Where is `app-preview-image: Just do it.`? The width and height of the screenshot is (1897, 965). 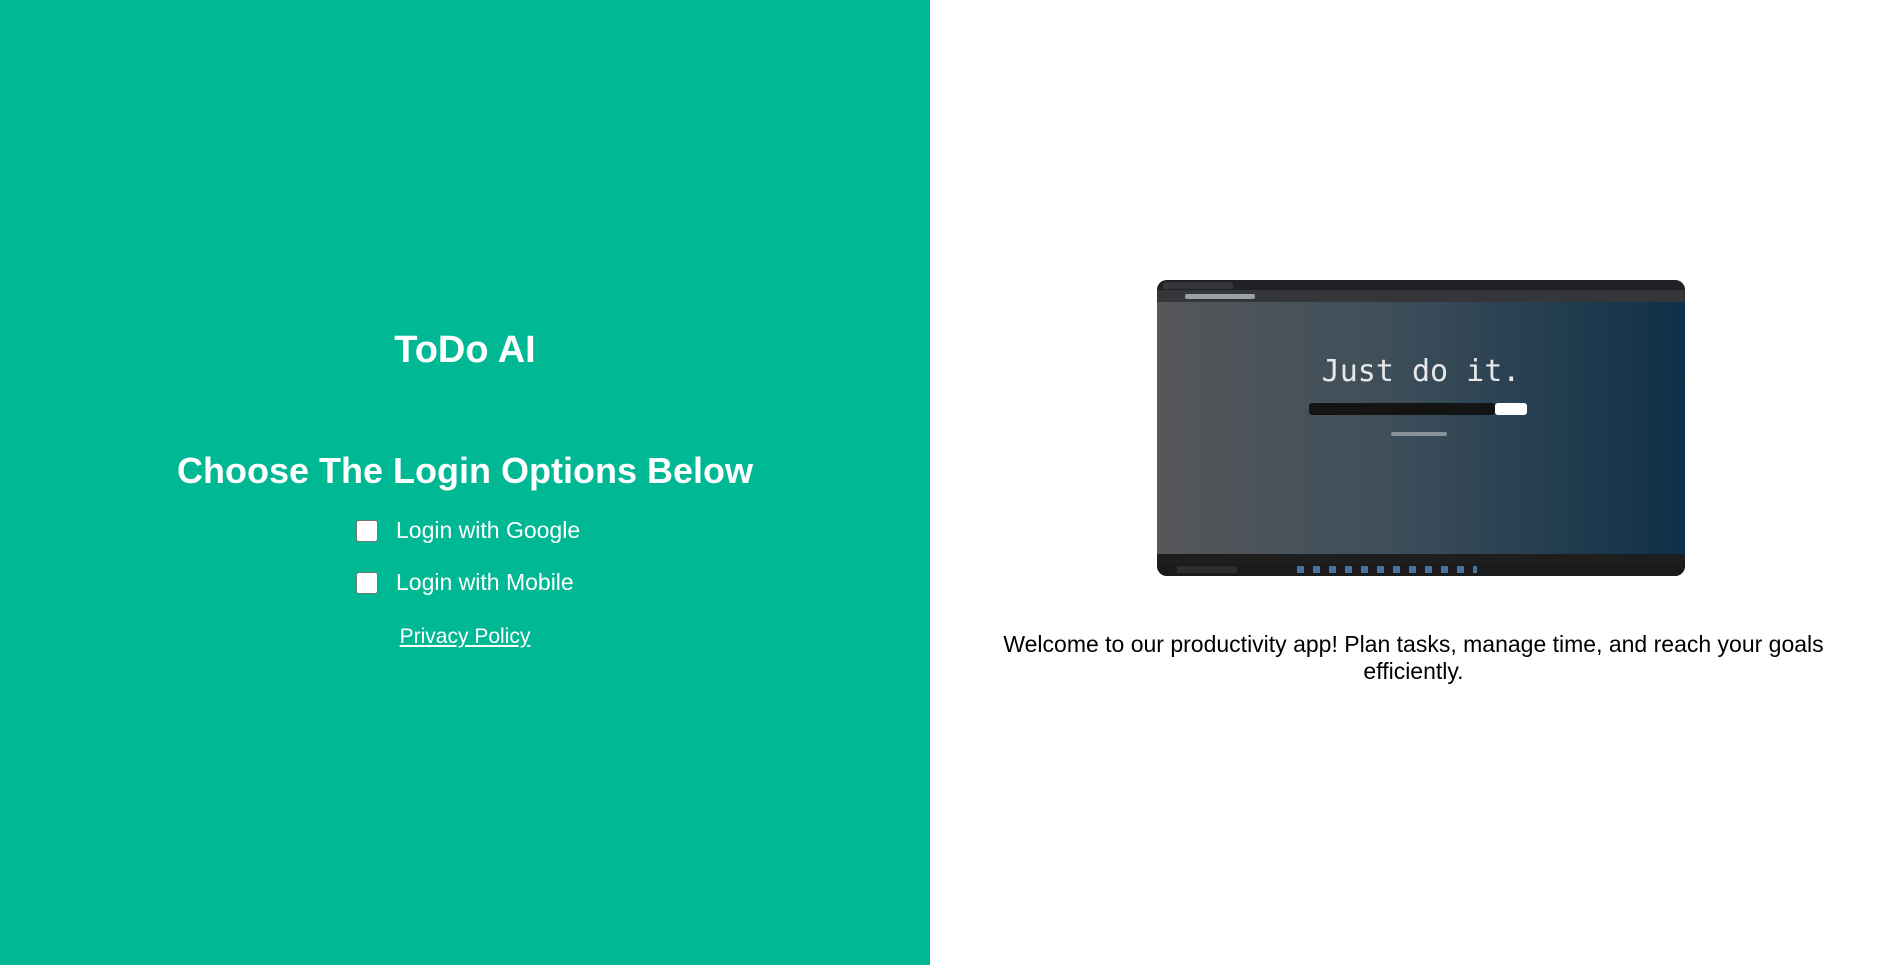
app-preview-image: Just do it. is located at coordinates (1421, 428).